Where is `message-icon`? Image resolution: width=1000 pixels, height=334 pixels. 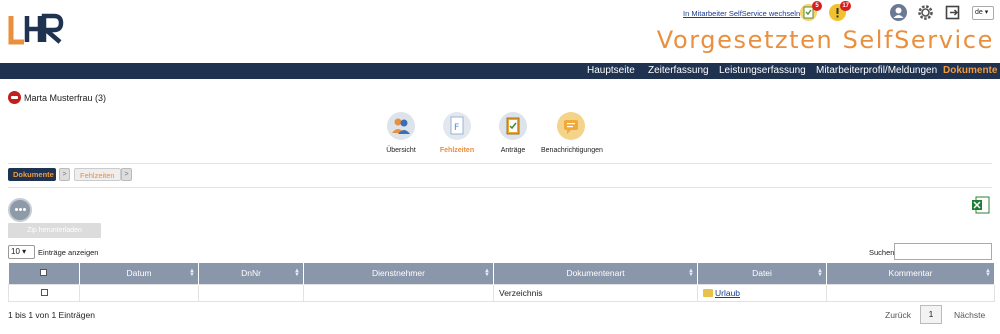
message-icon is located at coordinates (571, 126).